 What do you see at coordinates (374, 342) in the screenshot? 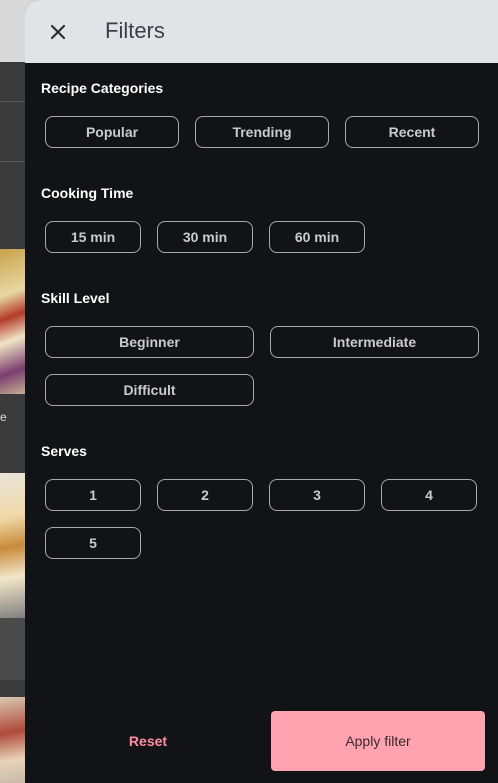
I see `chip-skill-intermediate: Intermediate` at bounding box center [374, 342].